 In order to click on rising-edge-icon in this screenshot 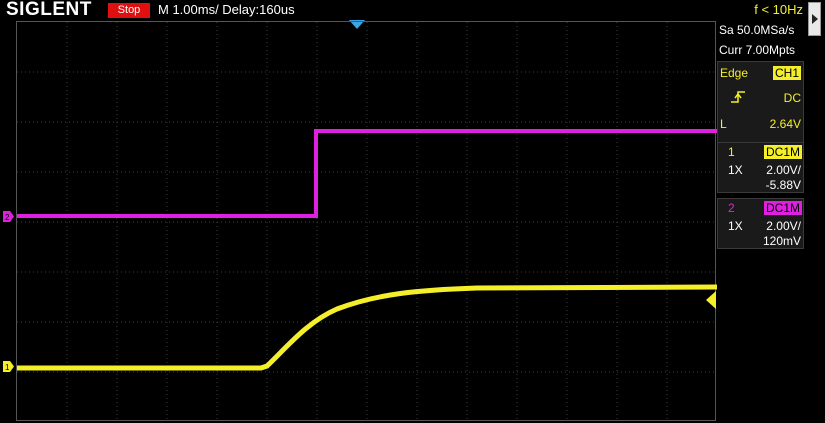, I will do `click(738, 97)`.